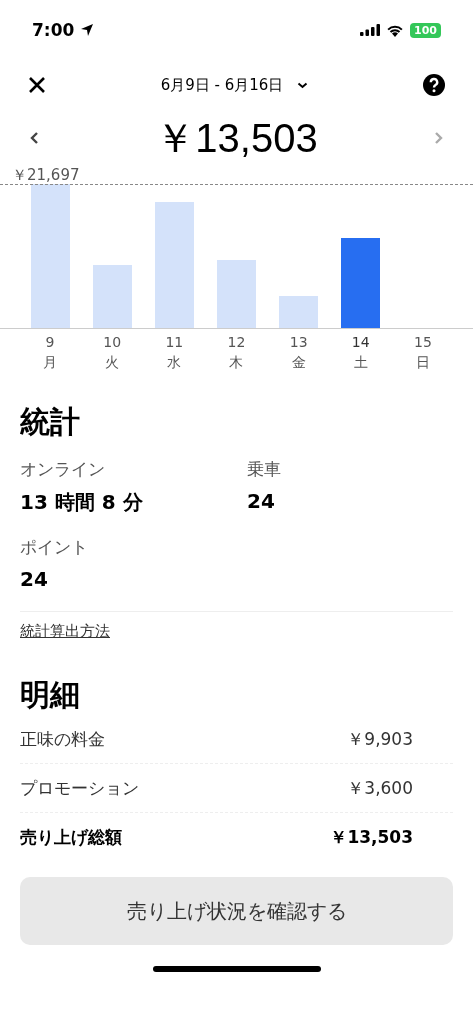 The width and height of the screenshot is (473, 1024). Describe the element at coordinates (37, 85) in the screenshot. I see `close-icon` at that location.